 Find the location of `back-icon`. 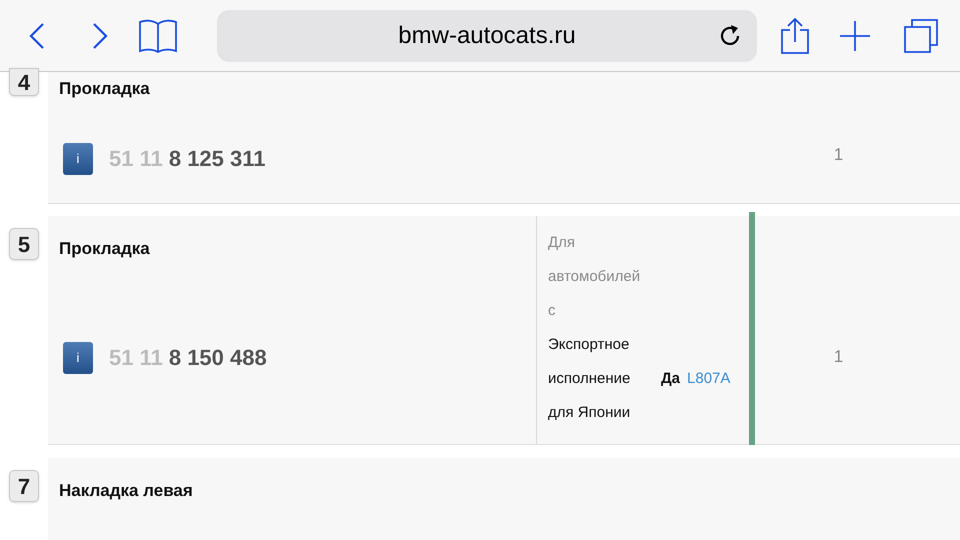

back-icon is located at coordinates (37, 36).